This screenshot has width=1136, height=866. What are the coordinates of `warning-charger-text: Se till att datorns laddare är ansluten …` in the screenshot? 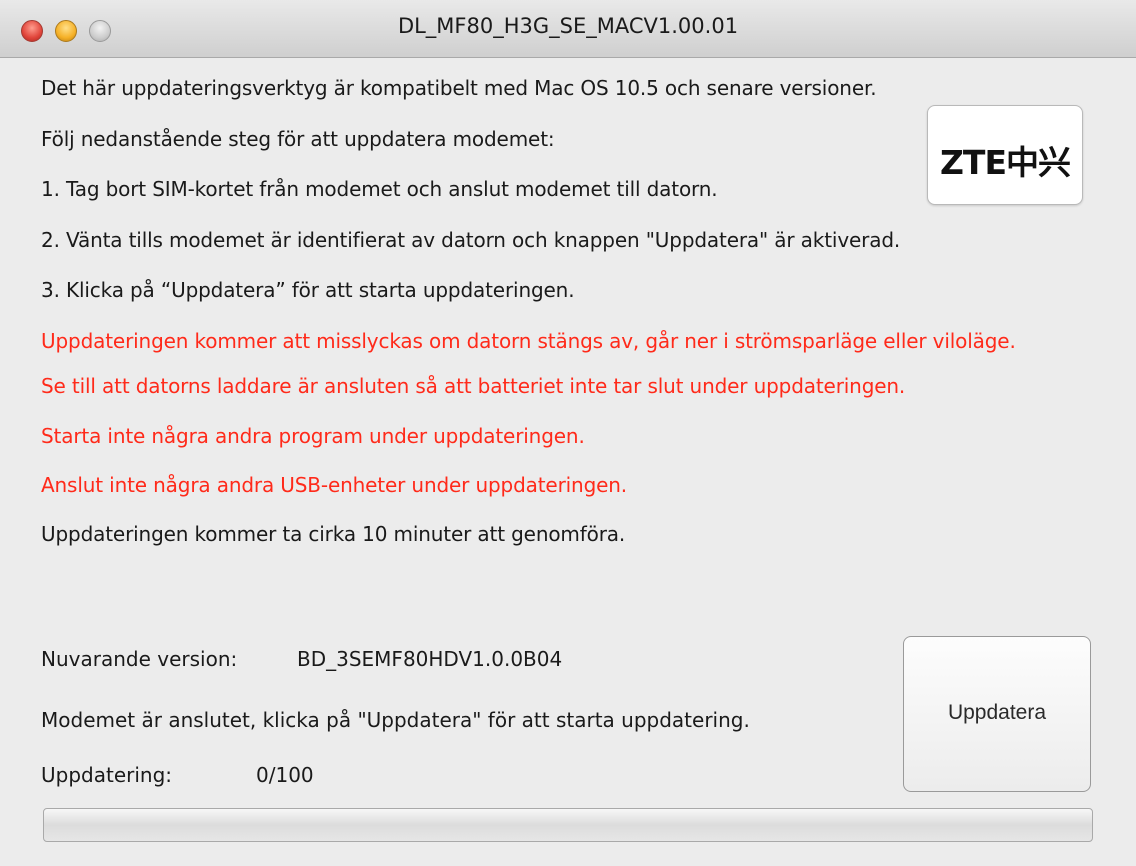 It's located at (473, 386).